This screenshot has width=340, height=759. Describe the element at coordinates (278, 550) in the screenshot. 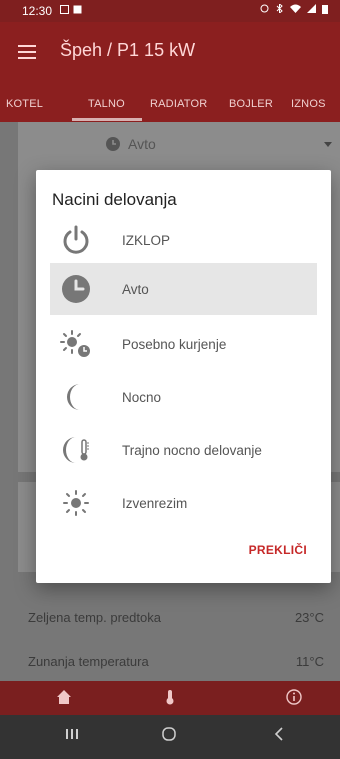

I see `cancel-button: PREKLIČI` at that location.